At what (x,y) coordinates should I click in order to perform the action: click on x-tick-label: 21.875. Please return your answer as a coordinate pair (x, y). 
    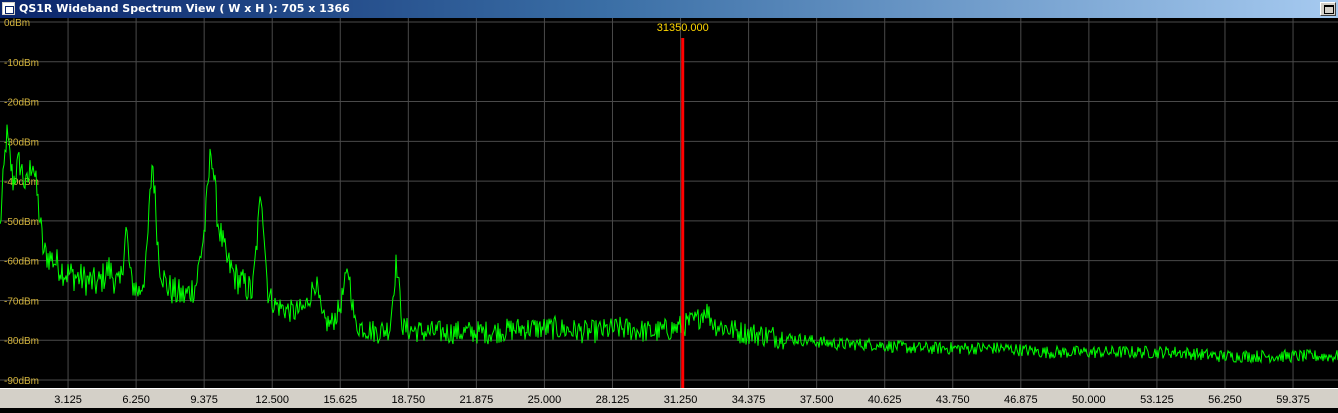
    Looking at the image, I should click on (477, 400).